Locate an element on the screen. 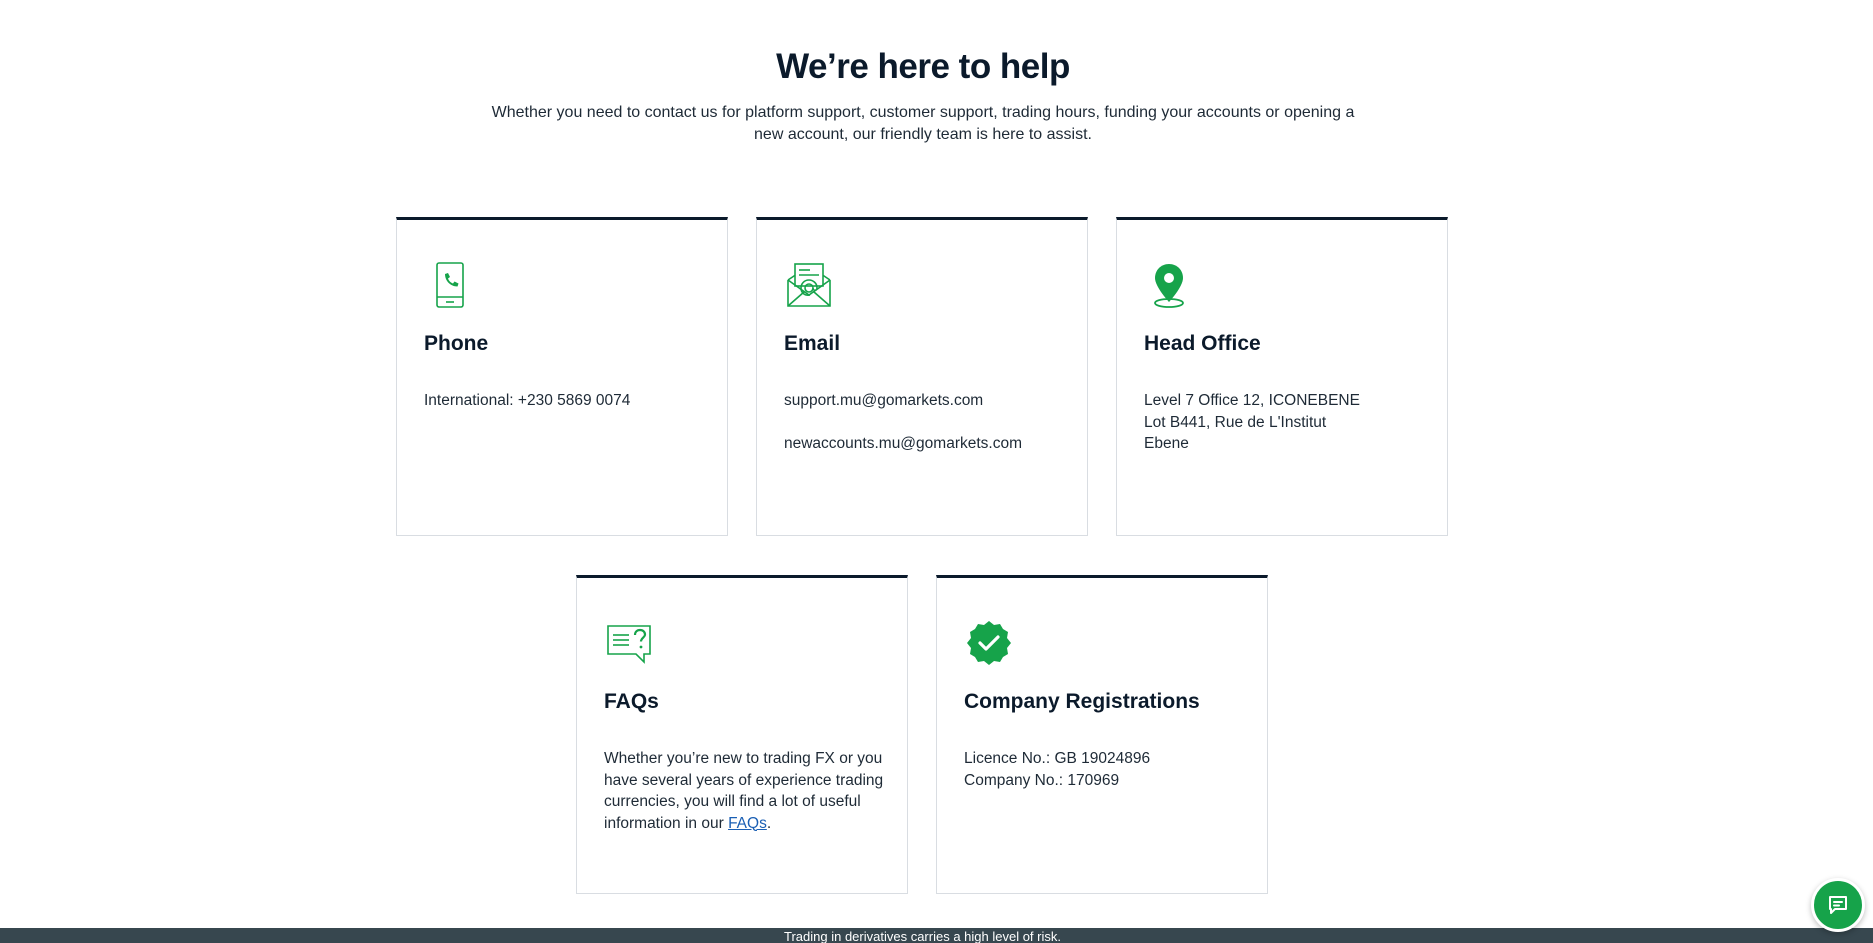 The height and width of the screenshot is (943, 1873). chat-button is located at coordinates (1838, 905).